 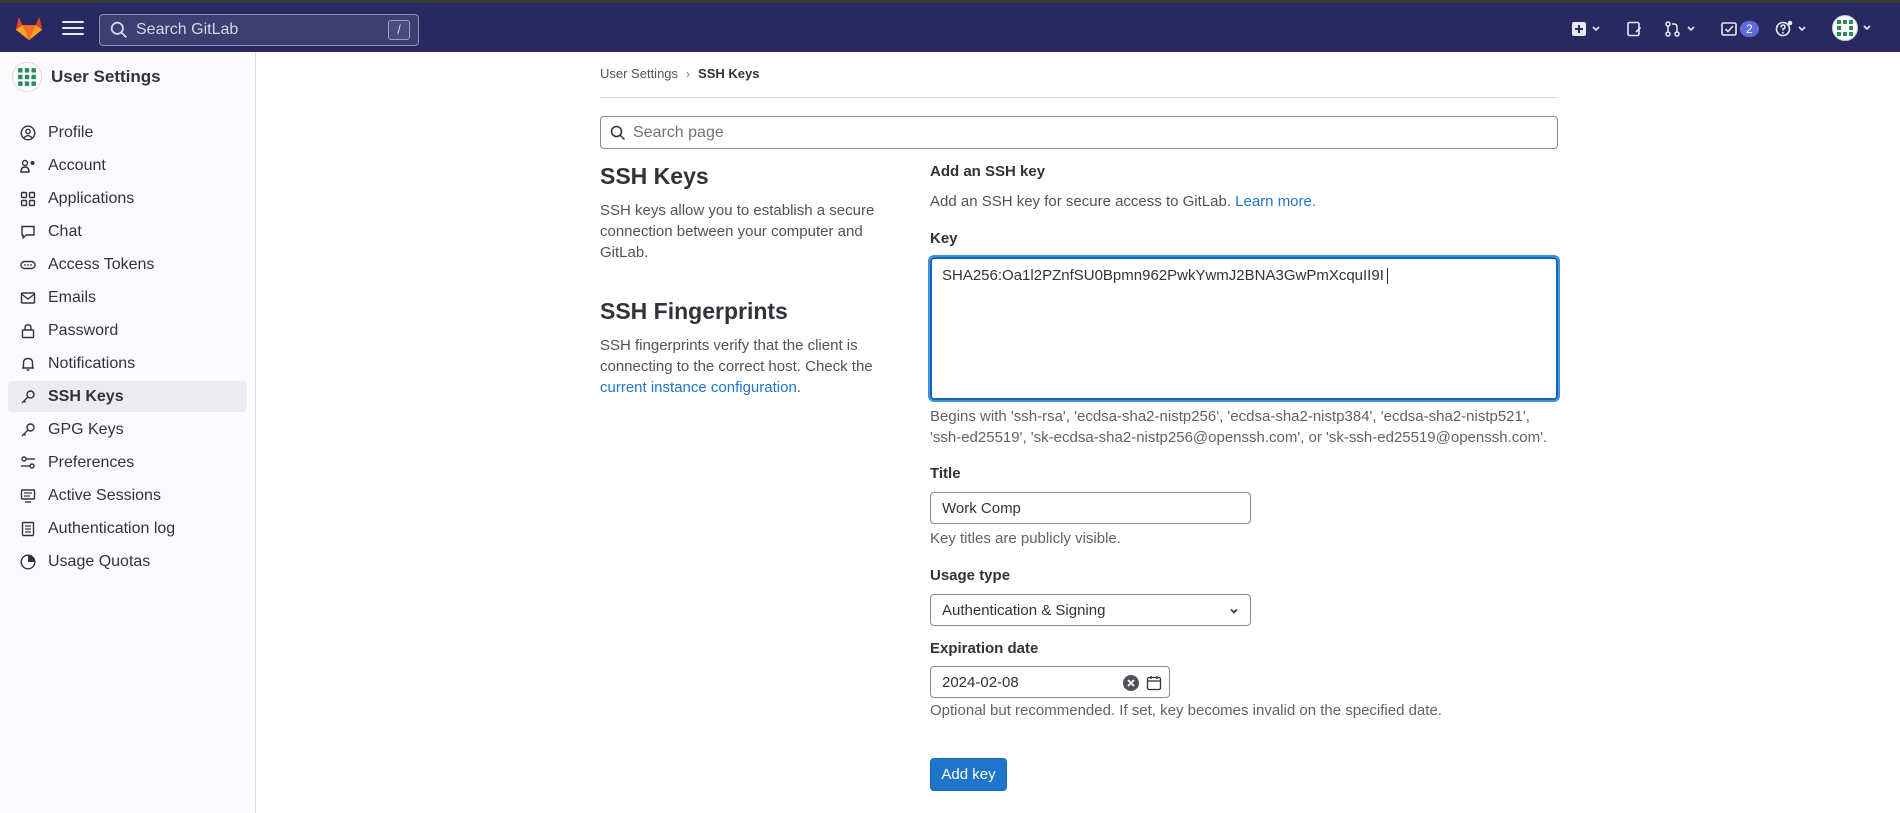 What do you see at coordinates (112, 528) in the screenshot?
I see `sidebar-item-label: Authentication log` at bounding box center [112, 528].